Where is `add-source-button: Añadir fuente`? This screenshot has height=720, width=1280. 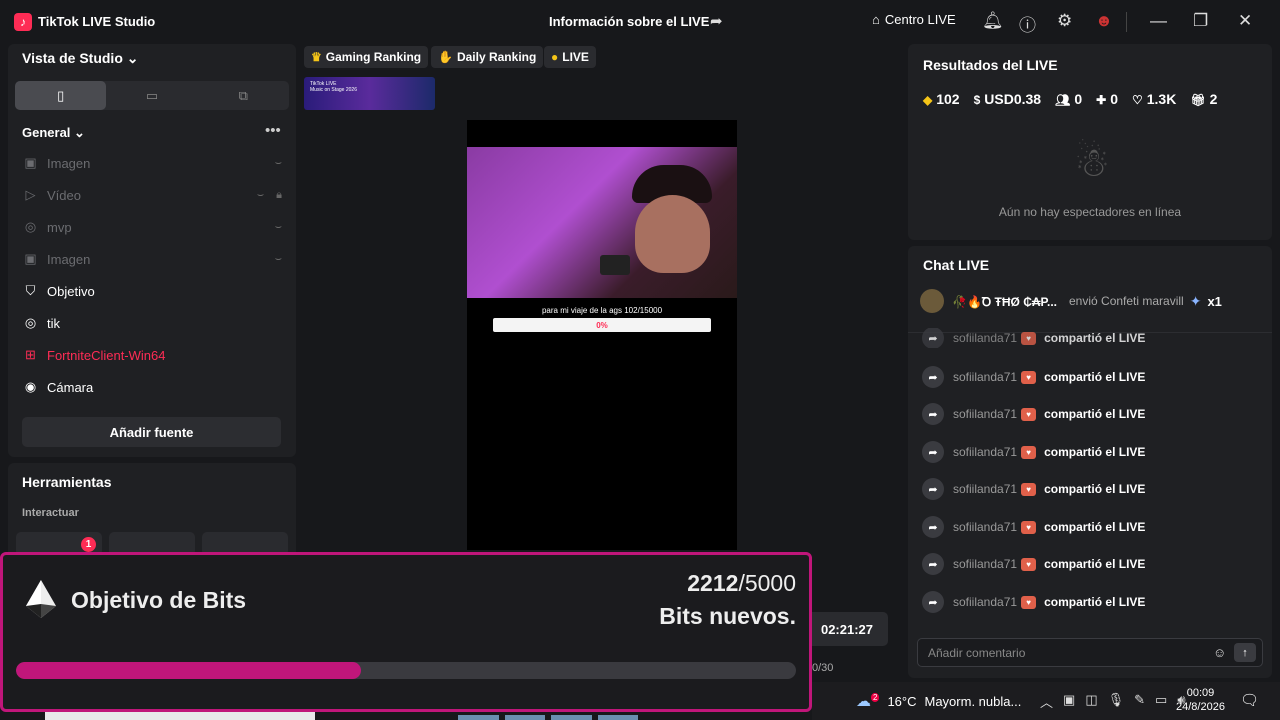 add-source-button: Añadir fuente is located at coordinates (151, 432).